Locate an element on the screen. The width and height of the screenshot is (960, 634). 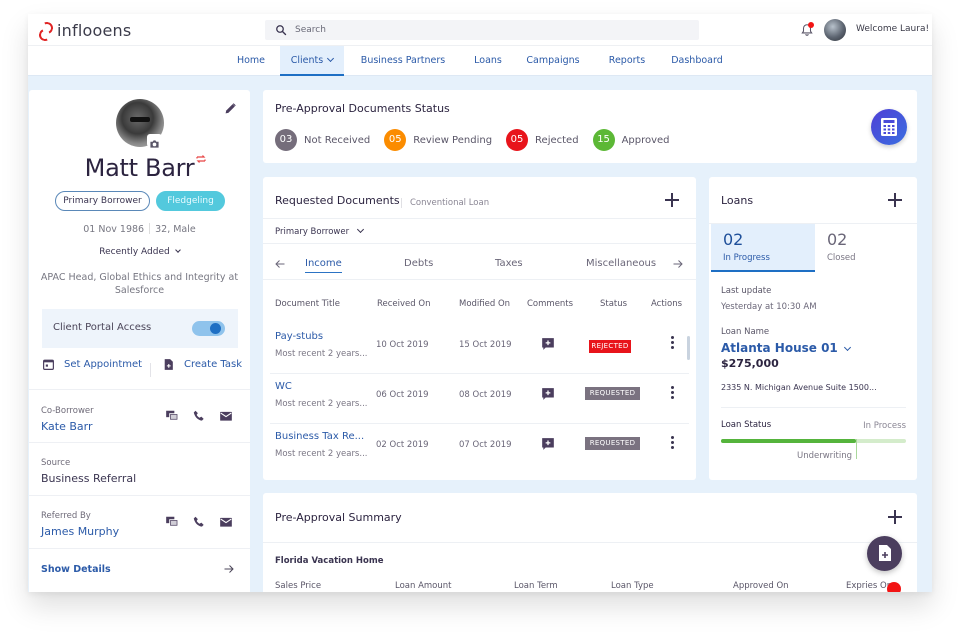
status-rejected: 05 Rejected is located at coordinates (542, 140).